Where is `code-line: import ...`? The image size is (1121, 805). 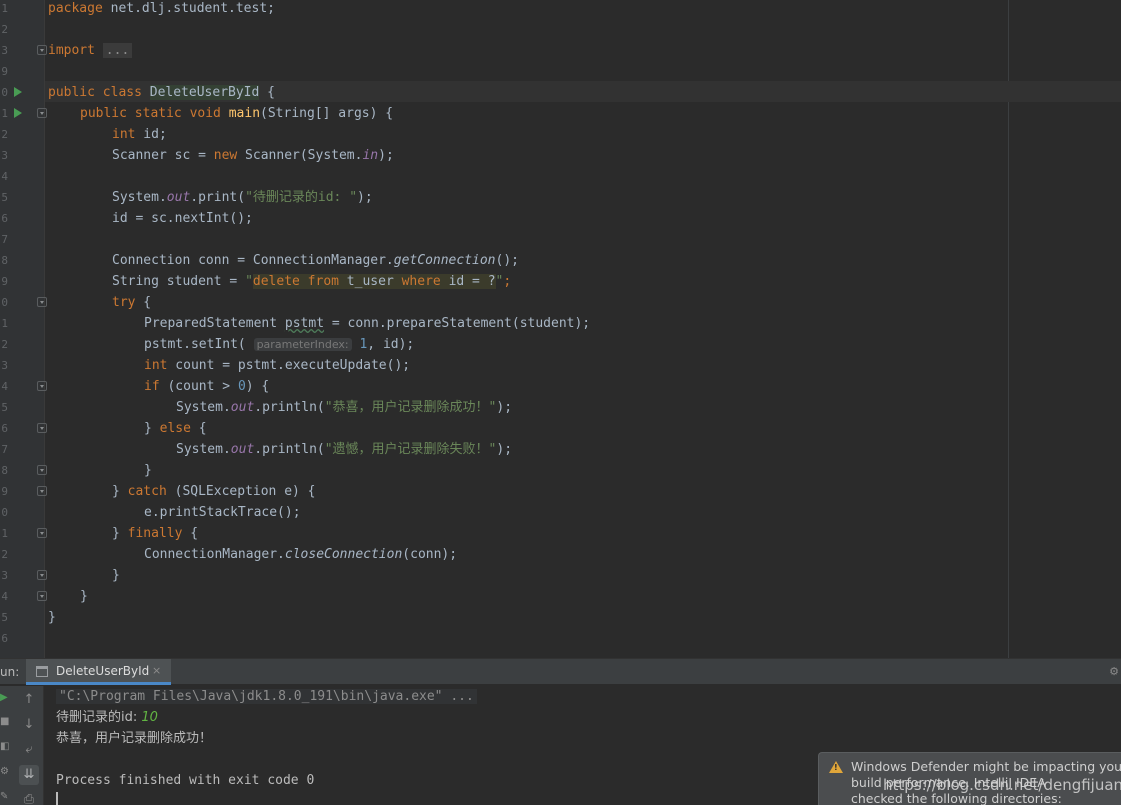 code-line: import ... is located at coordinates (90, 50).